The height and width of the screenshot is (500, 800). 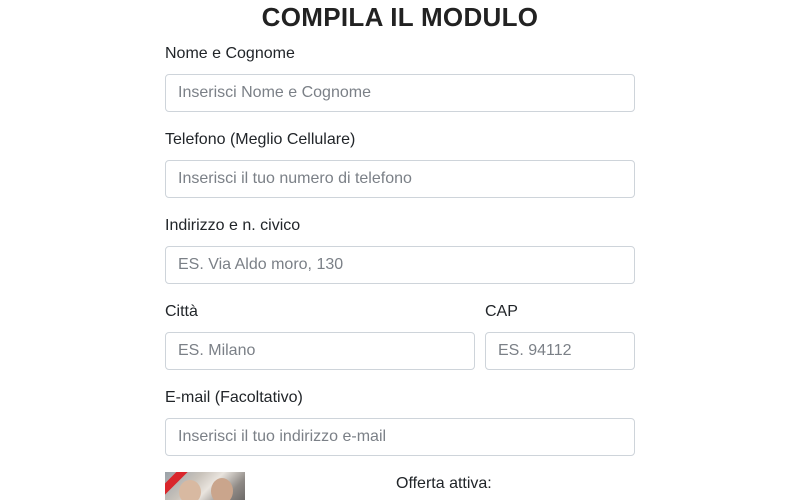 What do you see at coordinates (400, 265) in the screenshot?
I see `address-input` at bounding box center [400, 265].